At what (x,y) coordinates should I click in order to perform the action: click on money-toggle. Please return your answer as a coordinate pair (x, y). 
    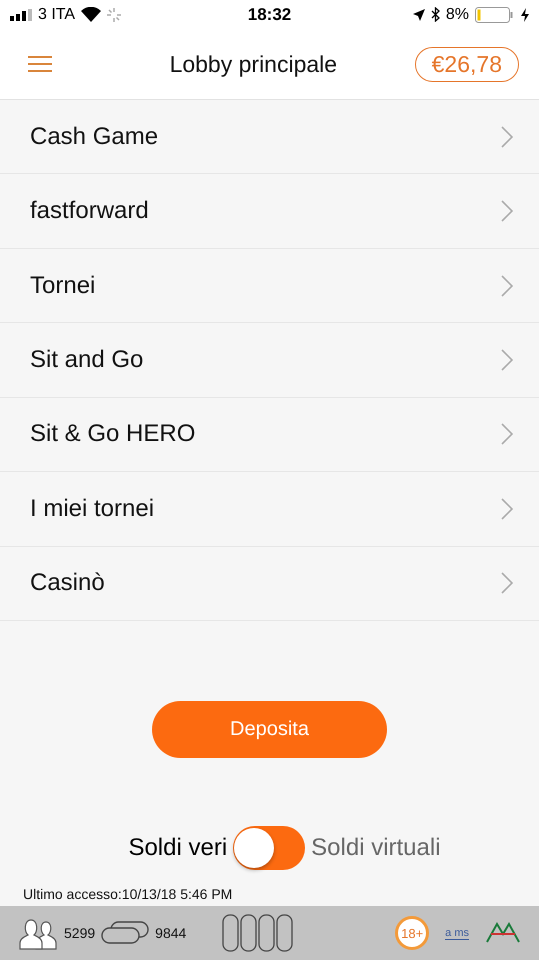
    Looking at the image, I should click on (269, 848).